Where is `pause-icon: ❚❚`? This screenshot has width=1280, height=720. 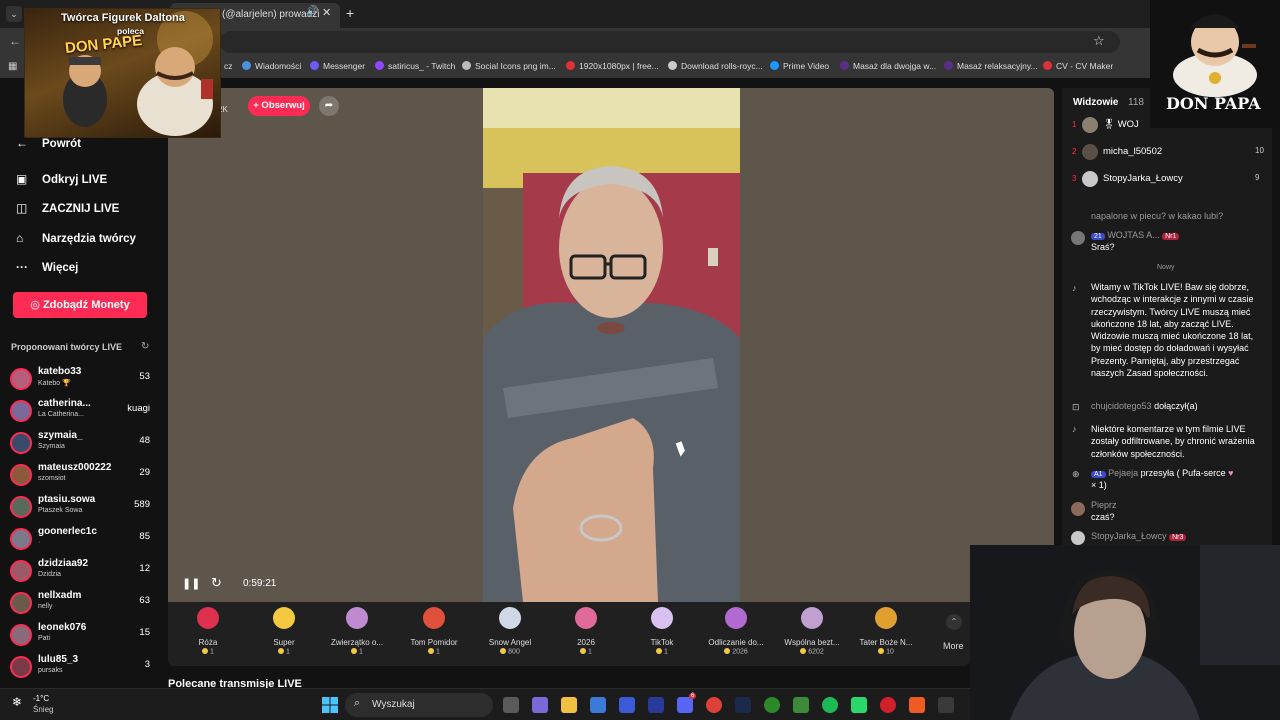
pause-icon: ❚❚ is located at coordinates (191, 583).